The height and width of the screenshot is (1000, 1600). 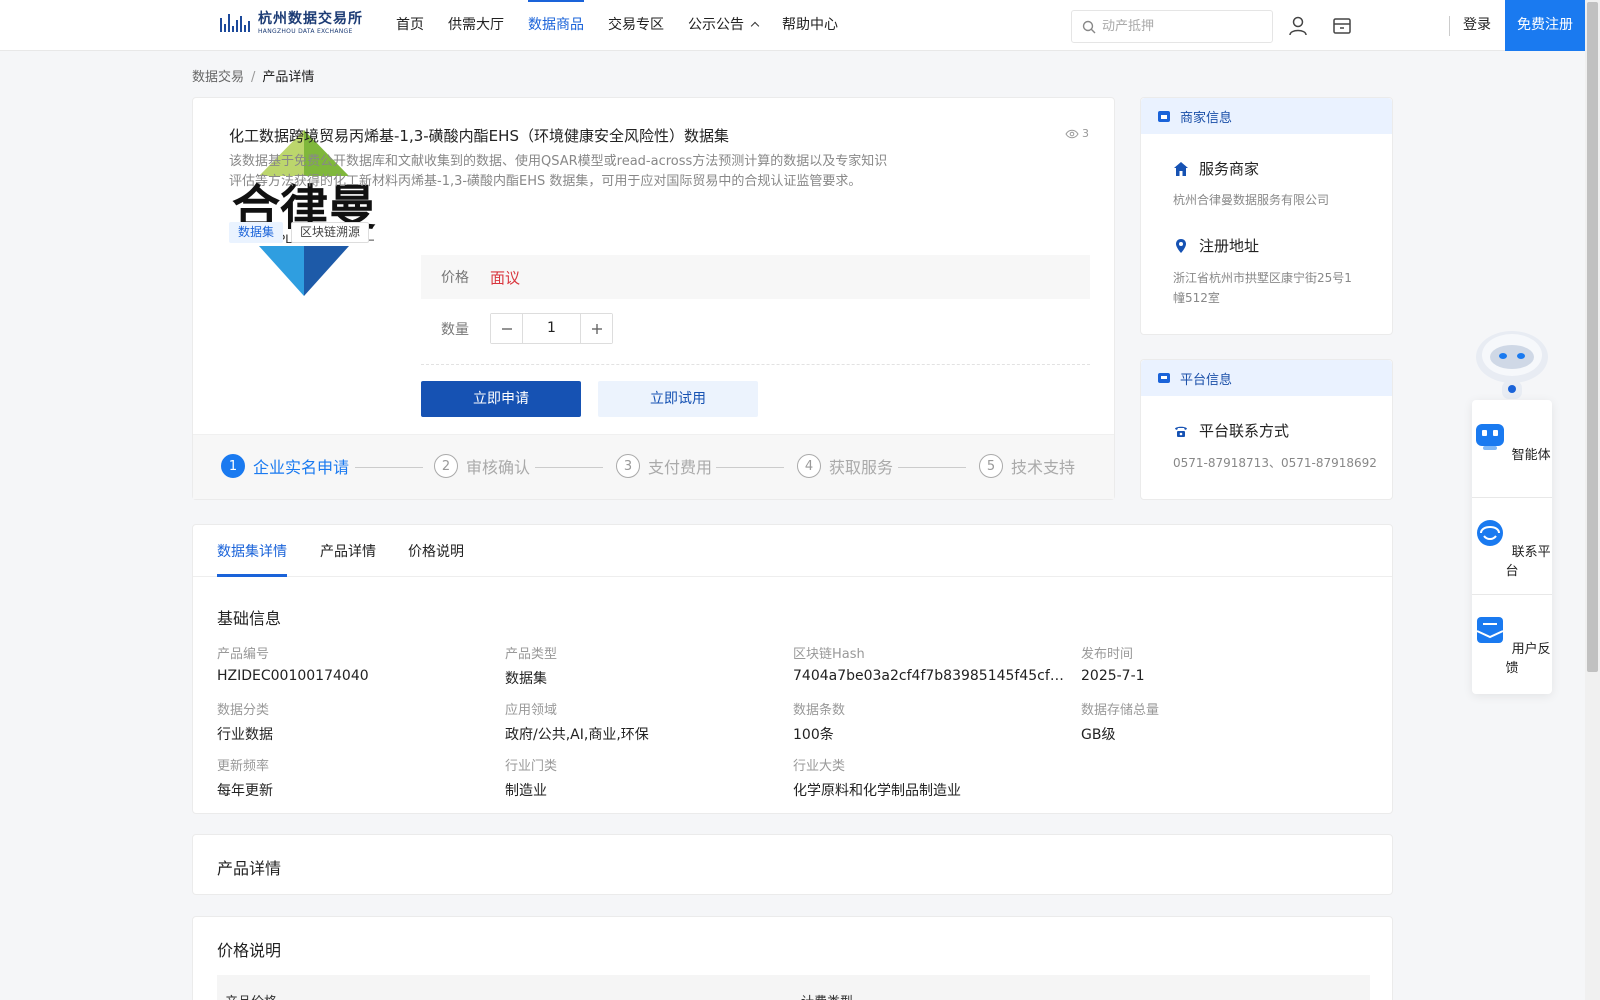 What do you see at coordinates (251, 995) in the screenshot?
I see `price-col-label: 产品价格` at bounding box center [251, 995].